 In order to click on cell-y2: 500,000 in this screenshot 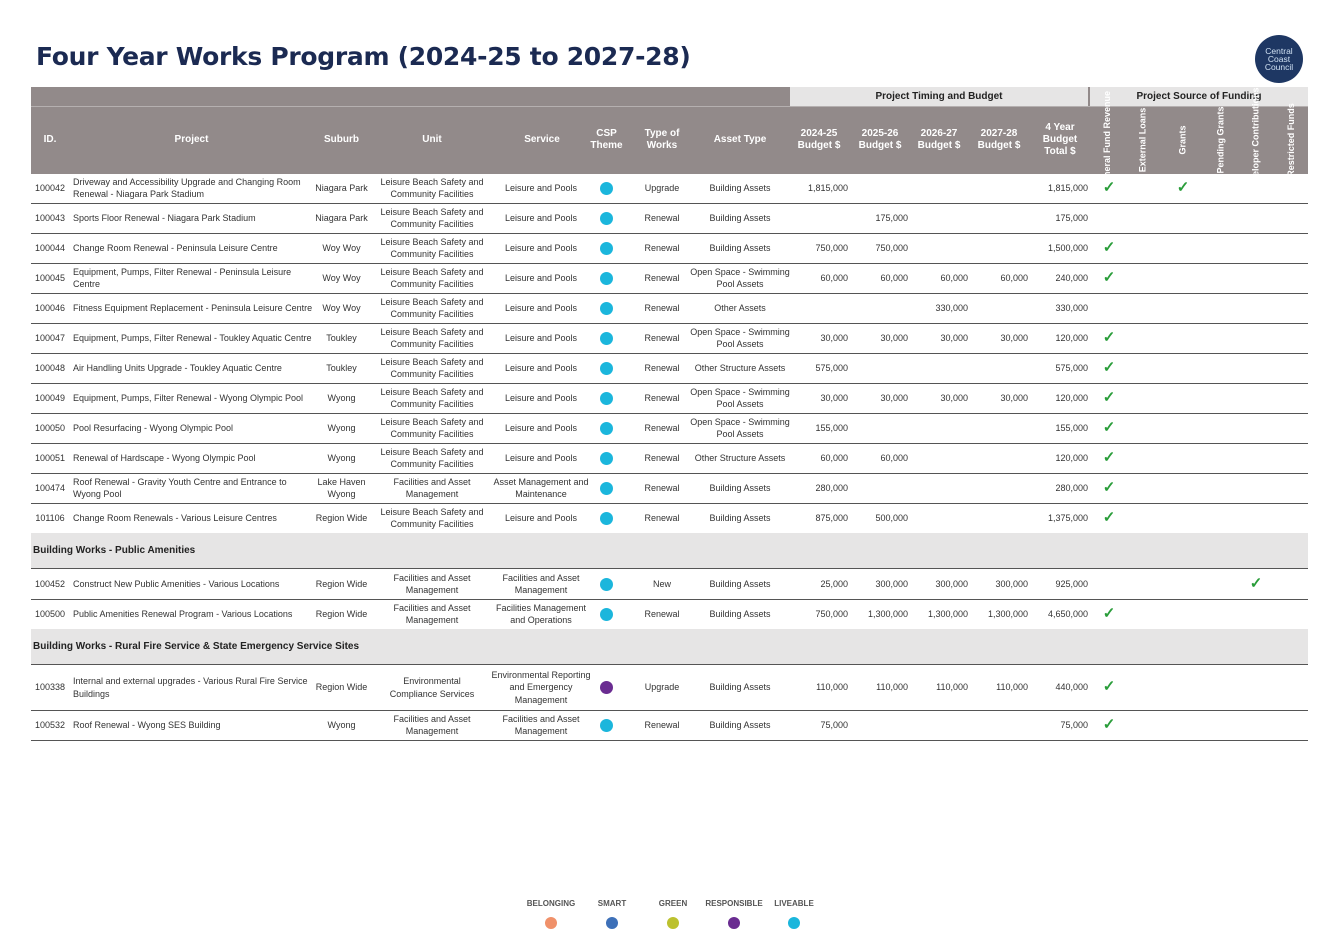, I will do `click(891, 517)`.